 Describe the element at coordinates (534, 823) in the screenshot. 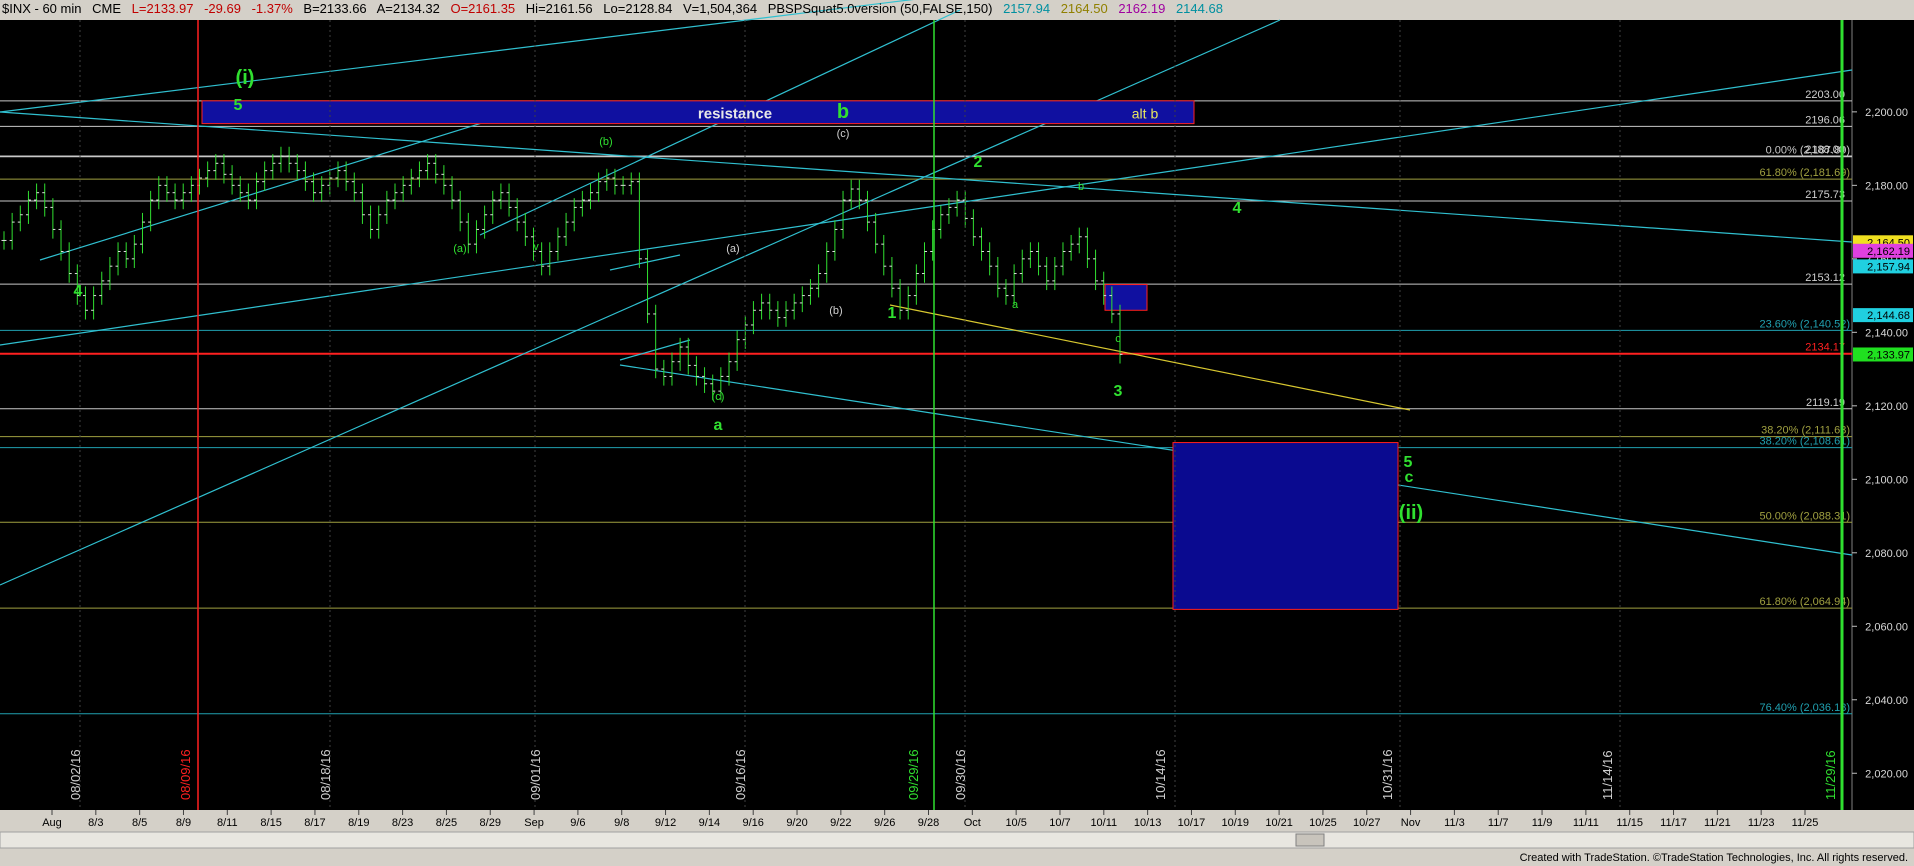

I see `x-tick-label: Sep` at that location.